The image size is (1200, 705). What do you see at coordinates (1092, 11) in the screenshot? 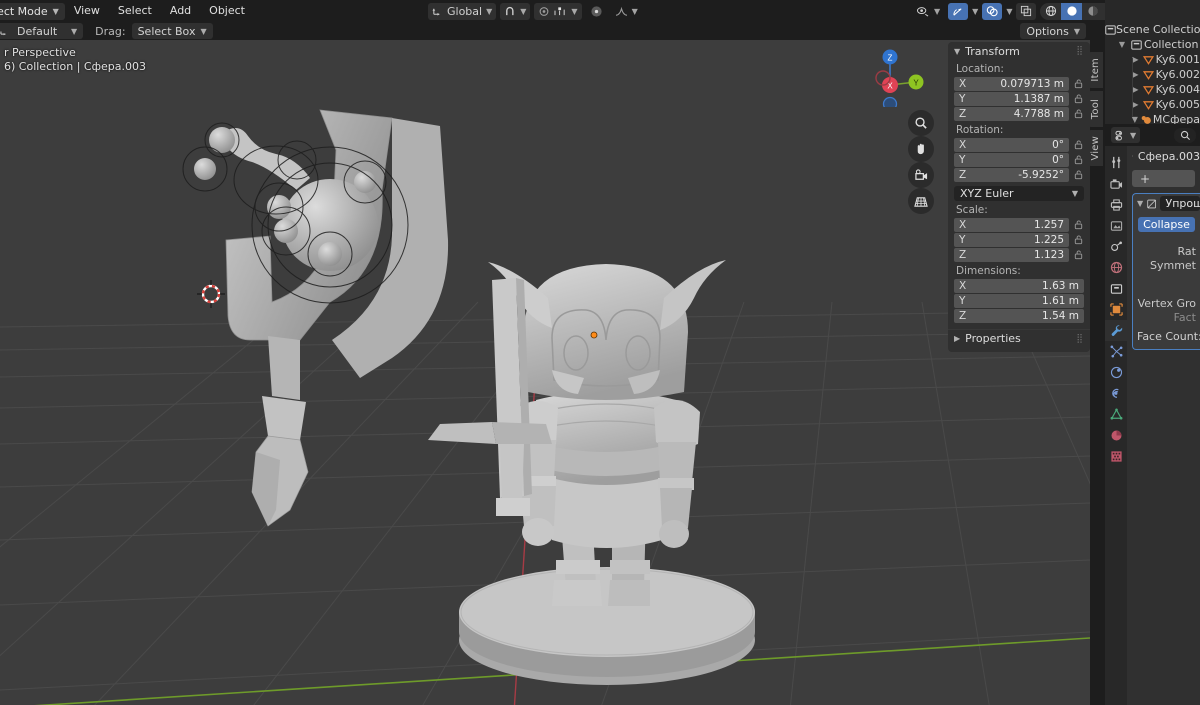
I see `shading-material-preview` at bounding box center [1092, 11].